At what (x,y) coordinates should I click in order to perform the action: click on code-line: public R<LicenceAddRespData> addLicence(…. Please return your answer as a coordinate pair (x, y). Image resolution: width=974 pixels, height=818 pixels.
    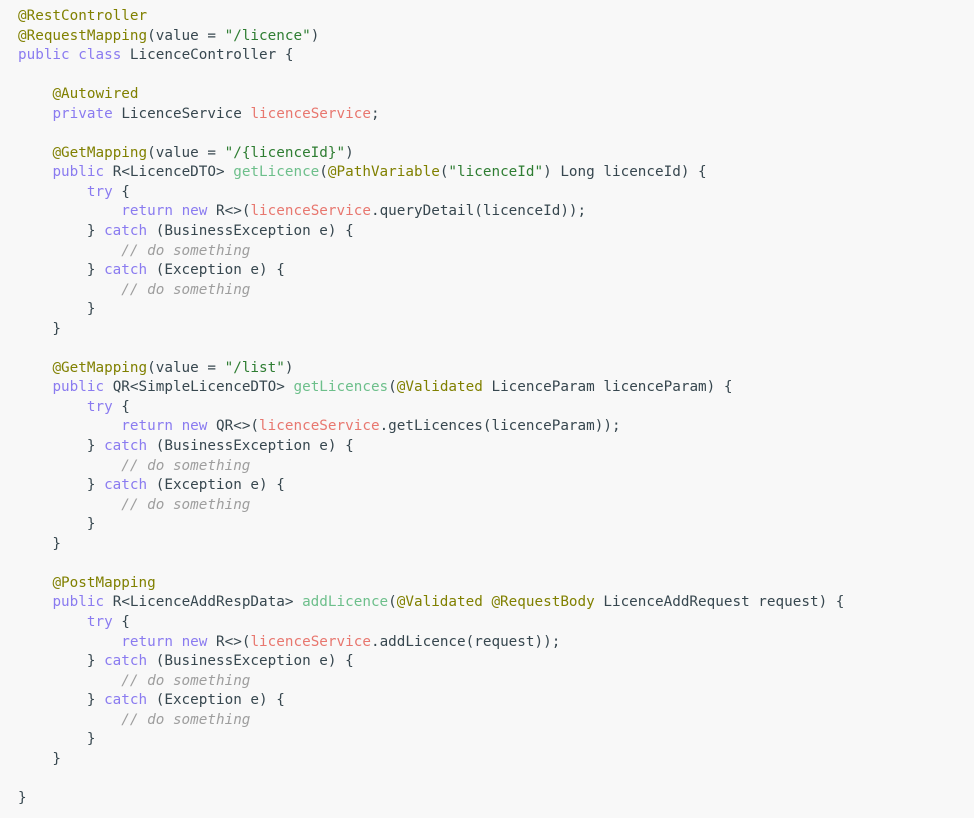
    Looking at the image, I should click on (496, 603).